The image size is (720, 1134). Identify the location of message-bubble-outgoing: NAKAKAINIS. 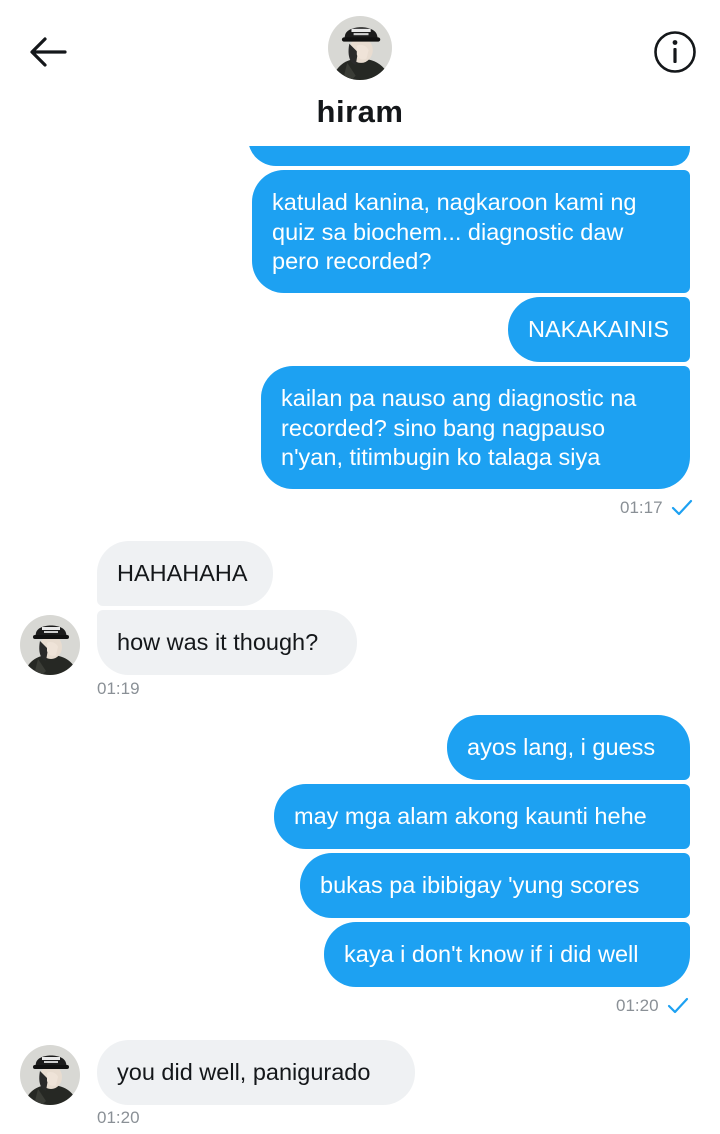
(599, 329).